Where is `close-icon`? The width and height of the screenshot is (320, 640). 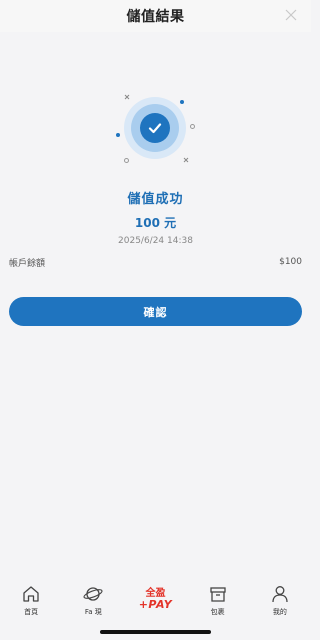
close-icon is located at coordinates (291, 15).